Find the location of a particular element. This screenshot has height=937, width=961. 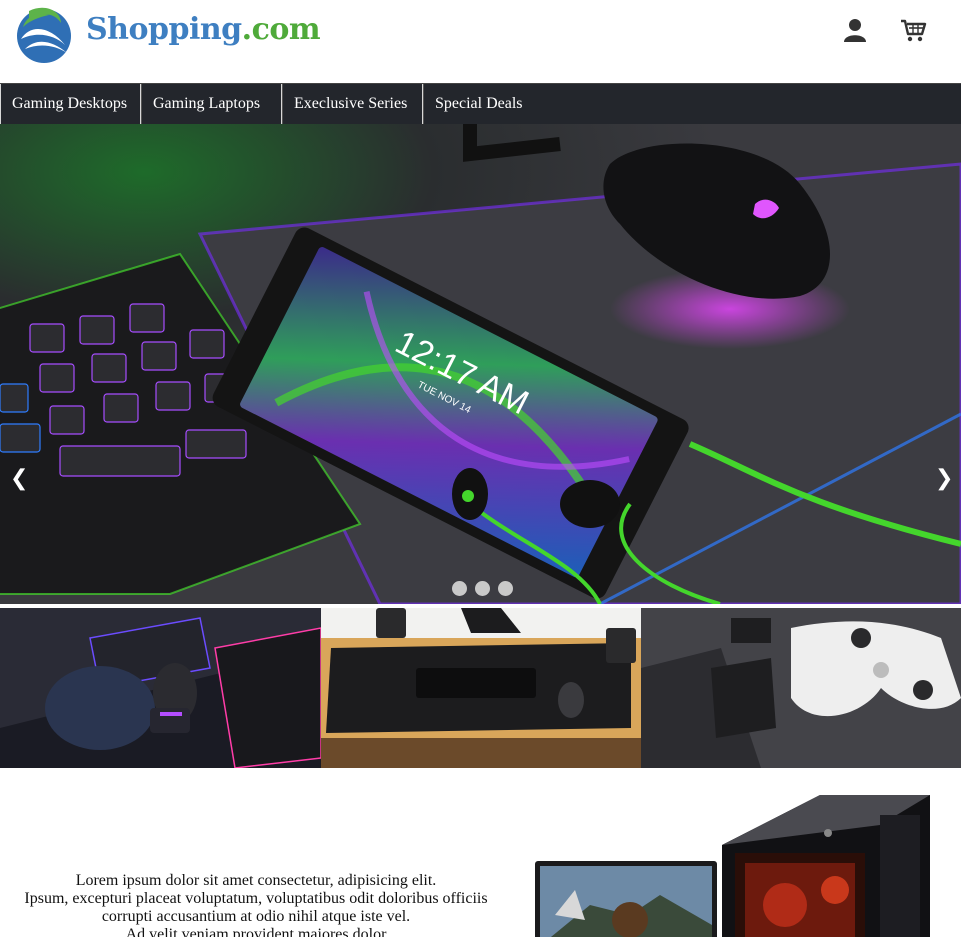

gaming-pc-illustration is located at coordinates (735, 866).